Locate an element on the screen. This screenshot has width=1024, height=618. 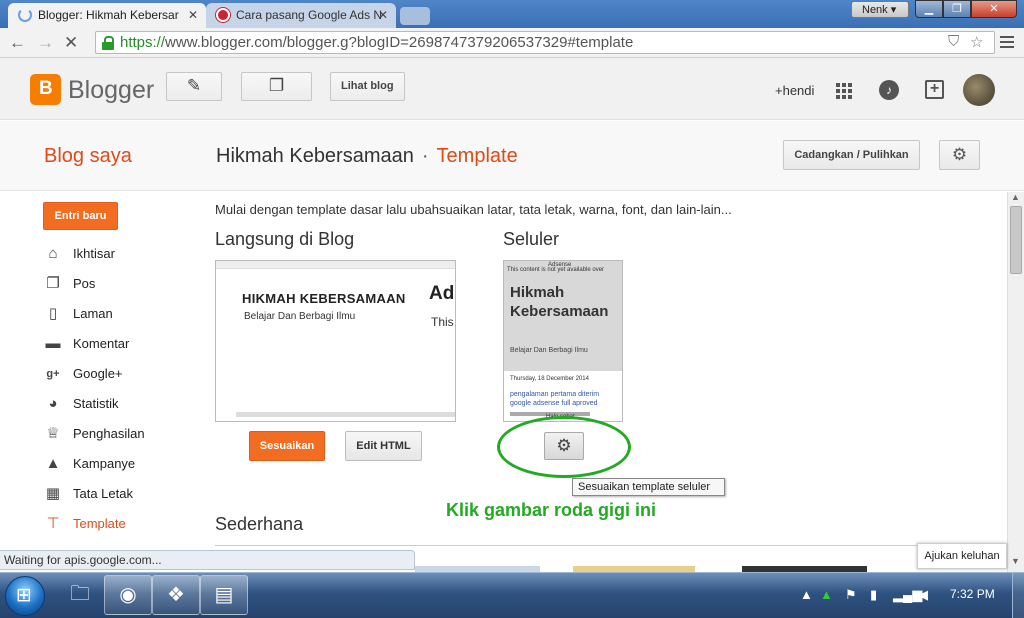
gear-icon: ⚙ is located at coordinates (564, 445).